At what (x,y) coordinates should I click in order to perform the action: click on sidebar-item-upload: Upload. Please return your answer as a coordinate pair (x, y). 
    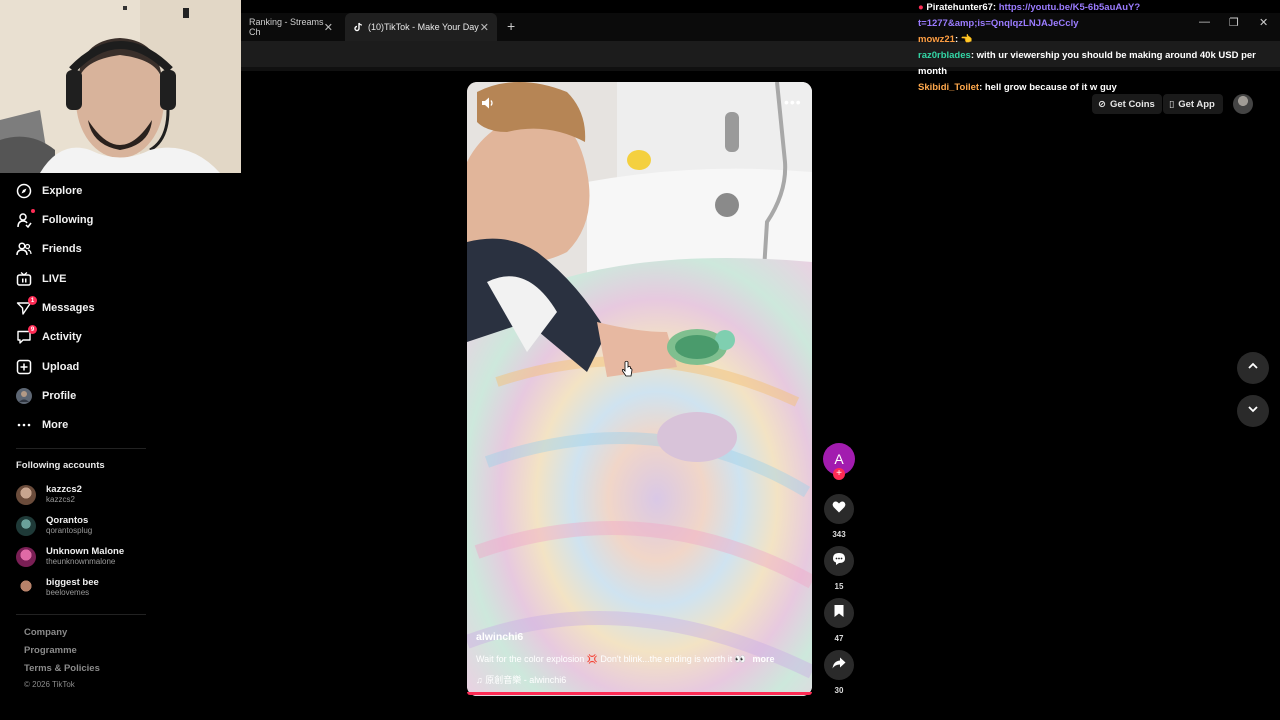
    Looking at the image, I should click on (86, 367).